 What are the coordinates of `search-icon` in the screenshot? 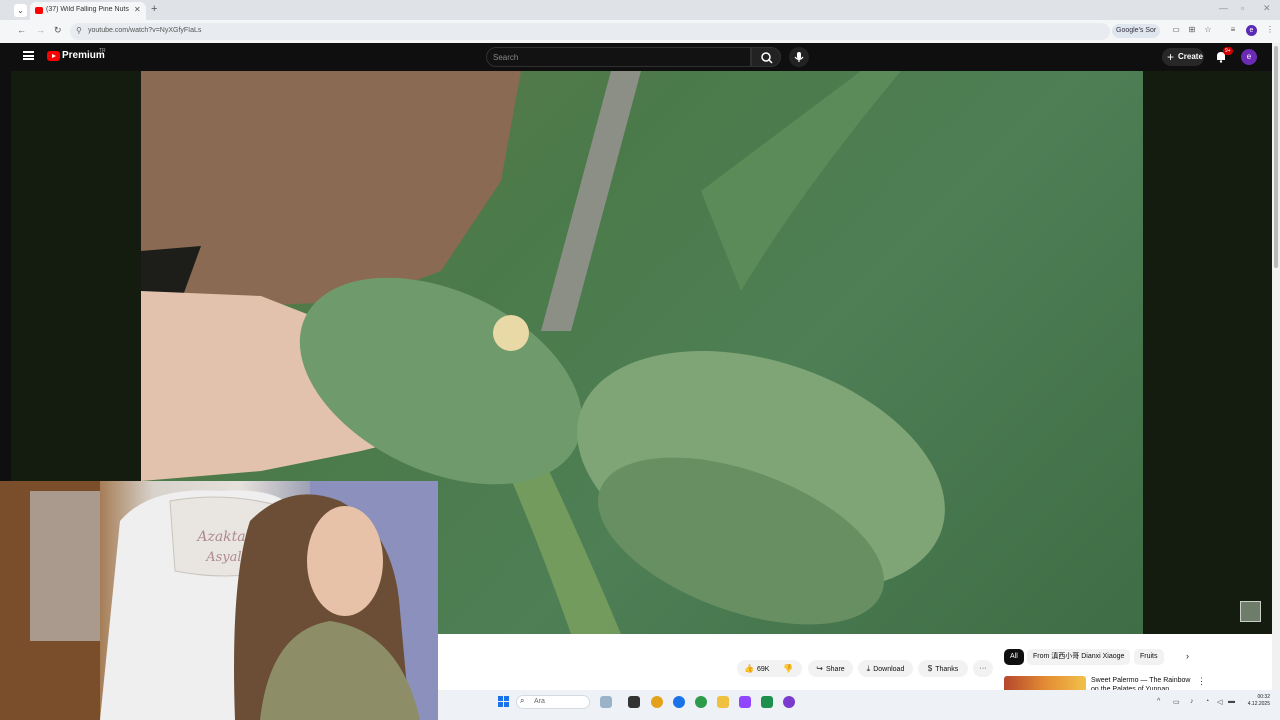 It's located at (767, 58).